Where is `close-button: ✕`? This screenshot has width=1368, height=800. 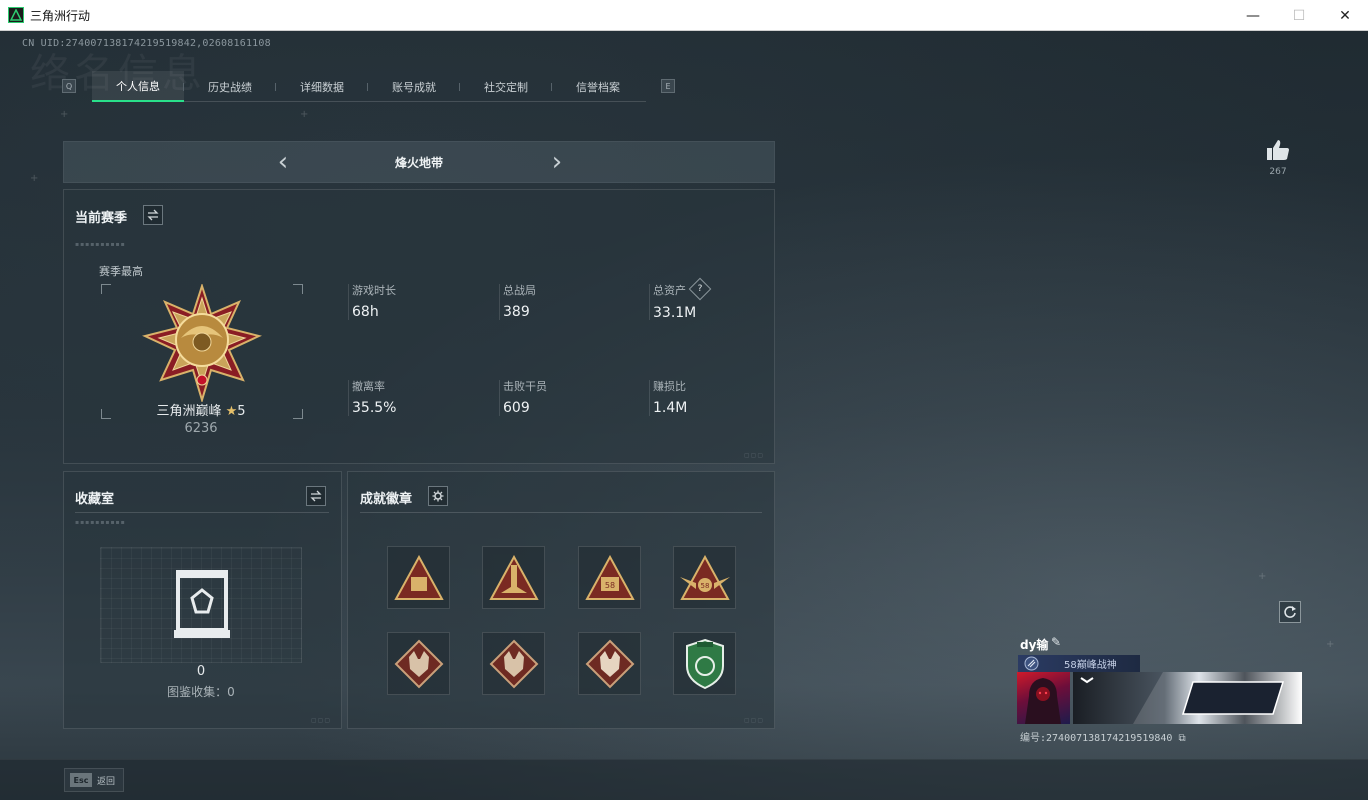 close-button: ✕ is located at coordinates (1345, 15).